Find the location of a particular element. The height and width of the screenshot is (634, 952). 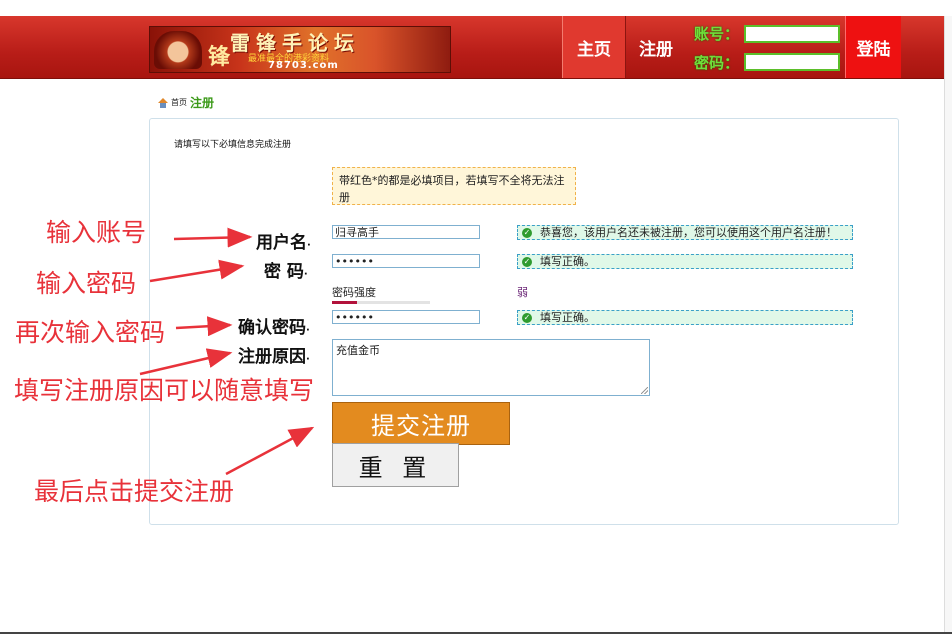

scrollbar-track is located at coordinates (948, 325).